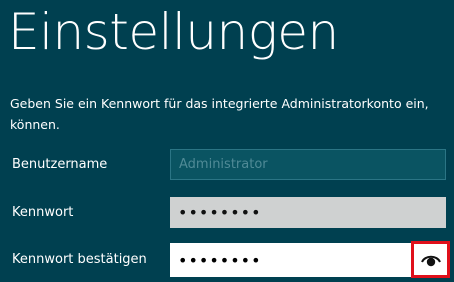 The image size is (454, 282). I want to click on username-label: Benutzername, so click(60, 164).